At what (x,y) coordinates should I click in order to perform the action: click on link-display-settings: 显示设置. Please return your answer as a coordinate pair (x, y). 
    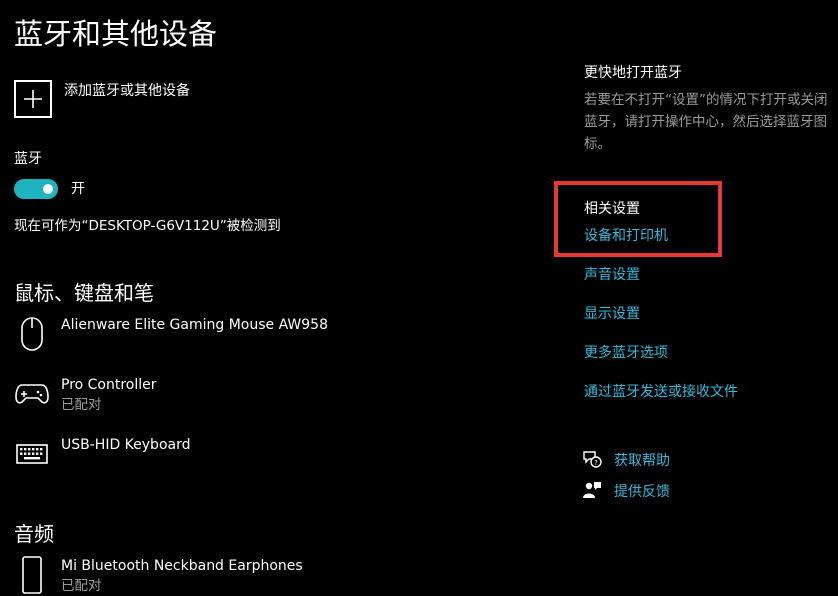
    Looking at the image, I should click on (612, 314).